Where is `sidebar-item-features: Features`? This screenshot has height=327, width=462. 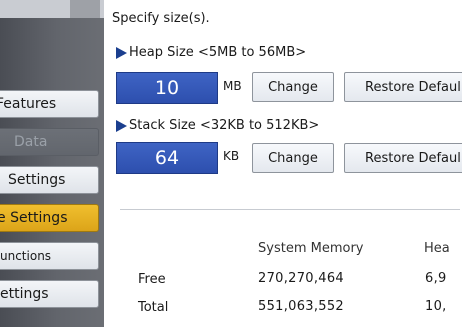
sidebar-item-features: Features is located at coordinates (49, 104).